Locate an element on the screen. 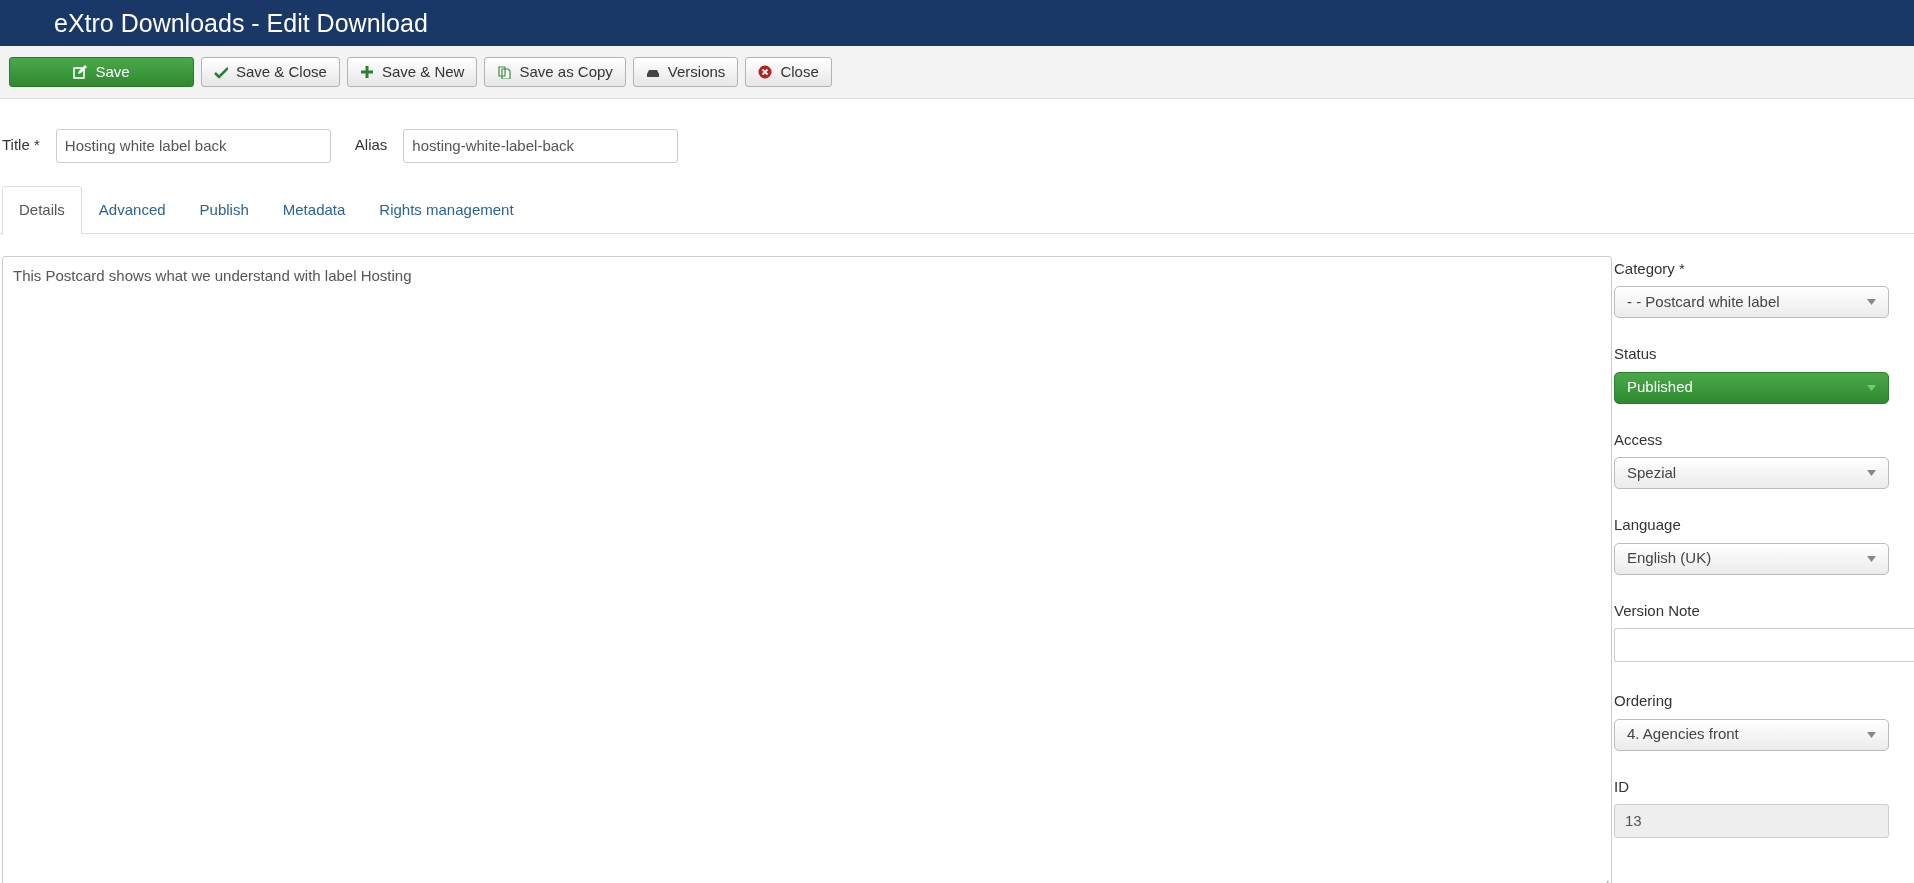 This screenshot has height=883, width=1914. tab: Publish is located at coordinates (224, 210).